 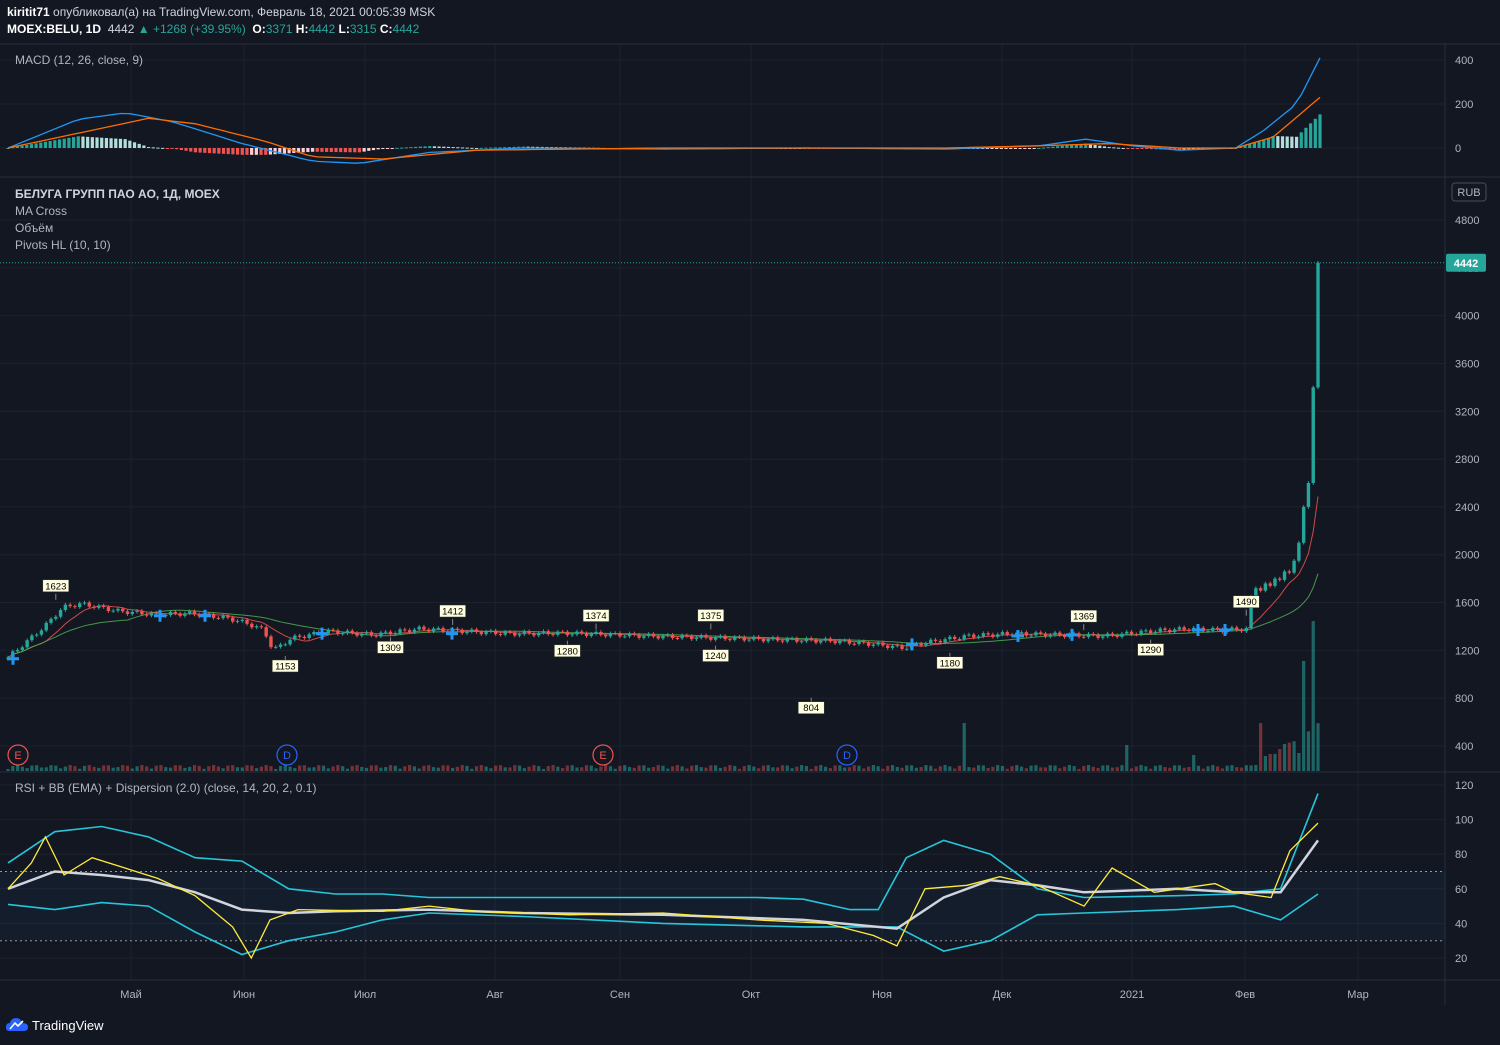 What do you see at coordinates (55, 1025) in the screenshot?
I see `tradingview-logo: TradingView` at bounding box center [55, 1025].